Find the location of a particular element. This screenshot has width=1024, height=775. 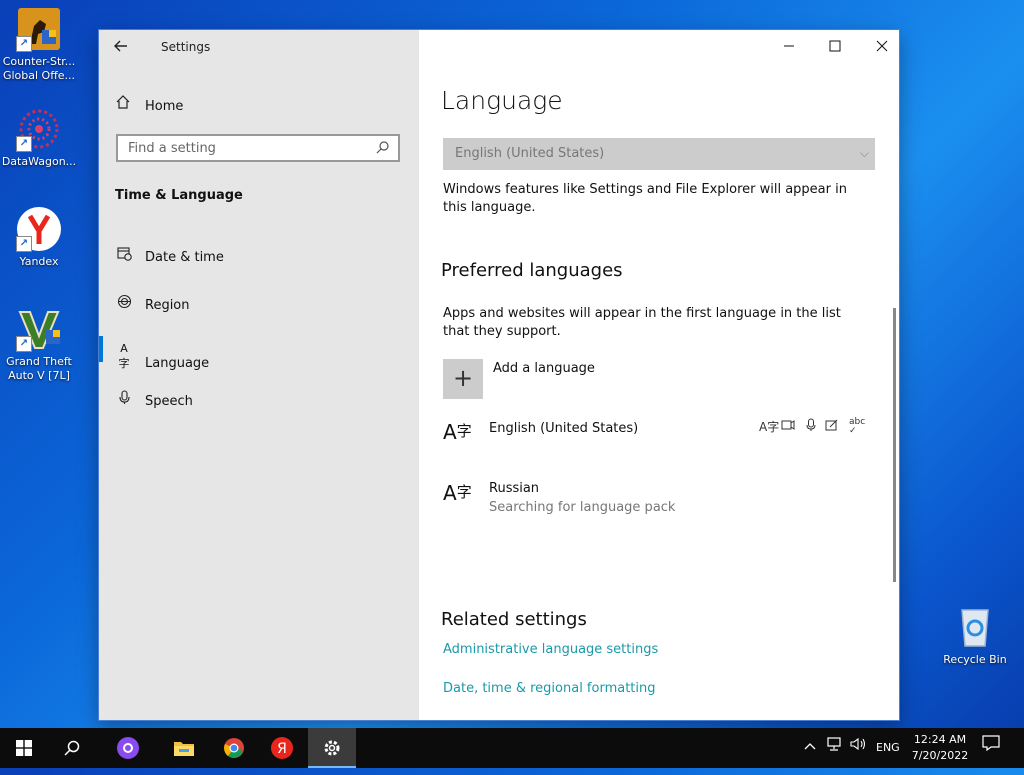

volume-button is located at coordinates (859, 748).